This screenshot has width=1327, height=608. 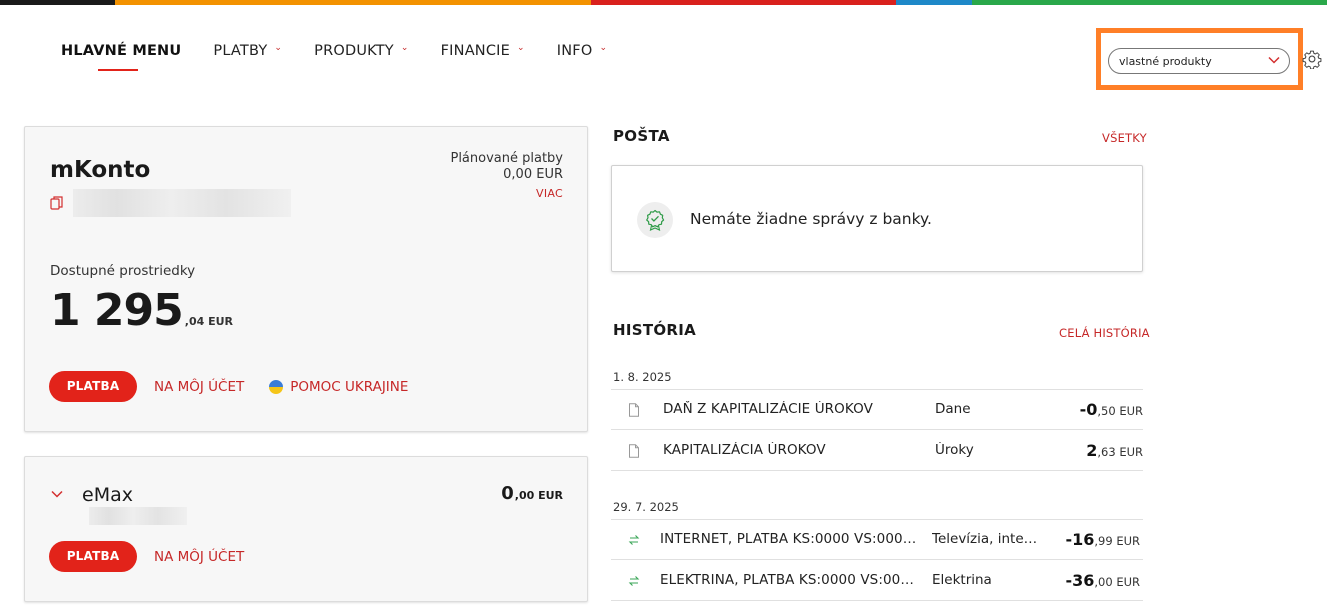 I want to click on mail-title: POŠTA, so click(x=641, y=136).